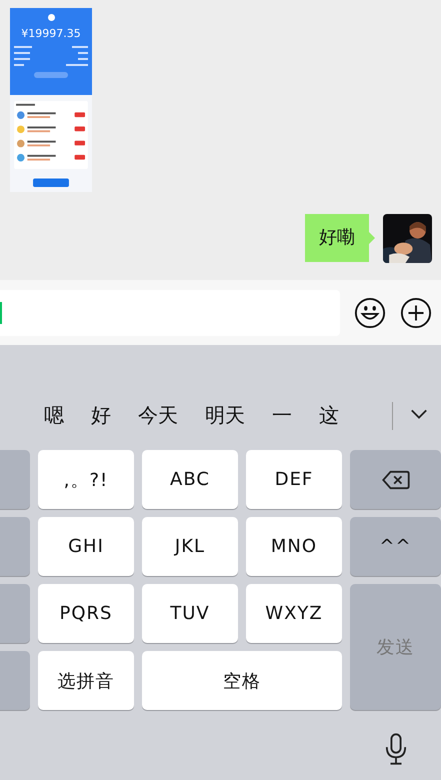 The width and height of the screenshot is (441, 780). What do you see at coordinates (54, 415) in the screenshot?
I see `candidate-word: 嗯` at bounding box center [54, 415].